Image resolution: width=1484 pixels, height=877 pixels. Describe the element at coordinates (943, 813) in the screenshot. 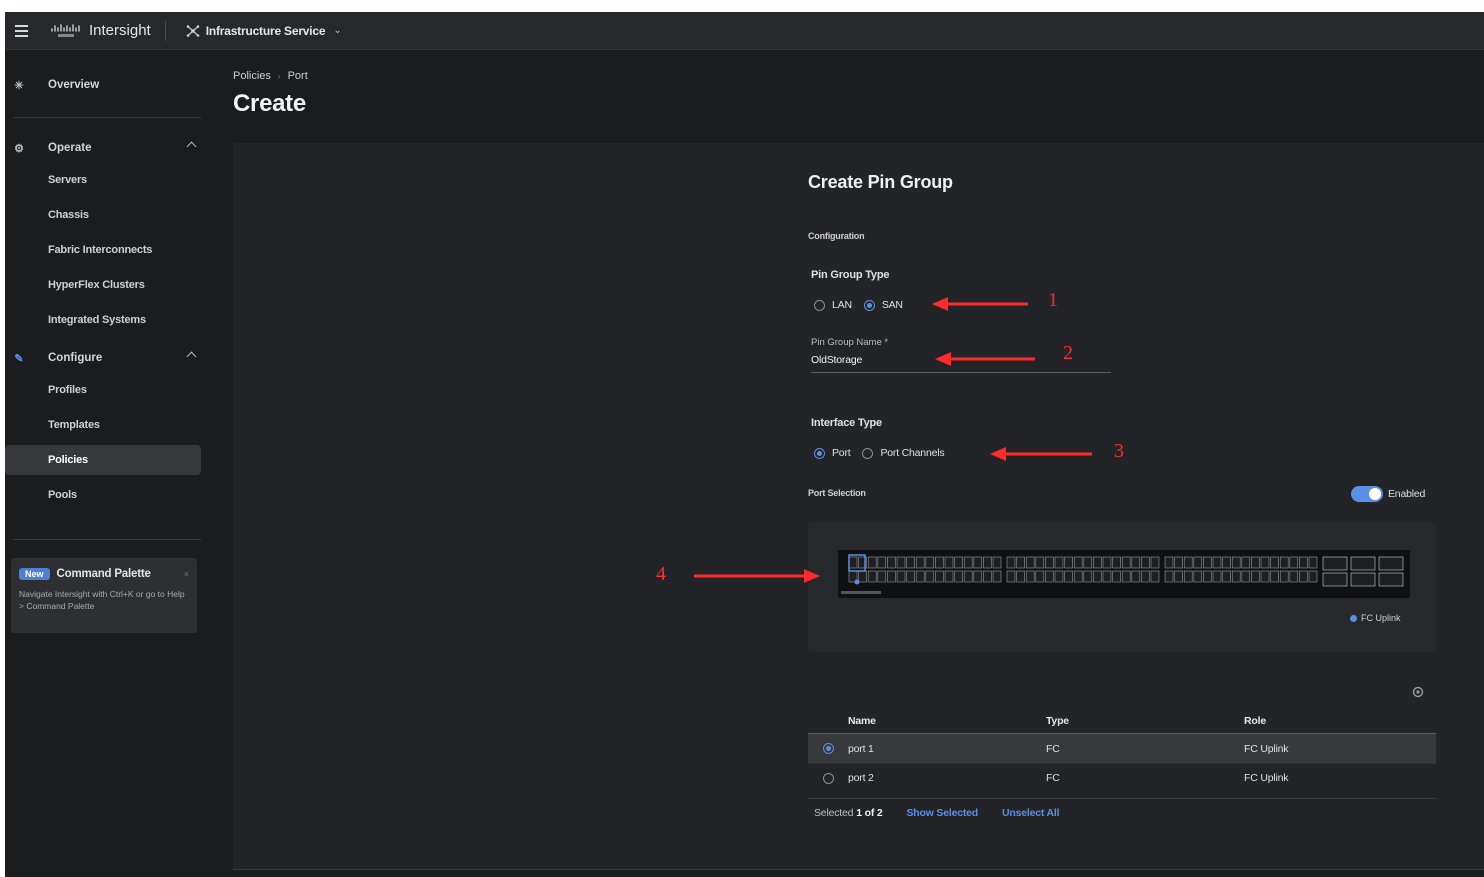

I see `show-selected-link: Show Selected` at that location.